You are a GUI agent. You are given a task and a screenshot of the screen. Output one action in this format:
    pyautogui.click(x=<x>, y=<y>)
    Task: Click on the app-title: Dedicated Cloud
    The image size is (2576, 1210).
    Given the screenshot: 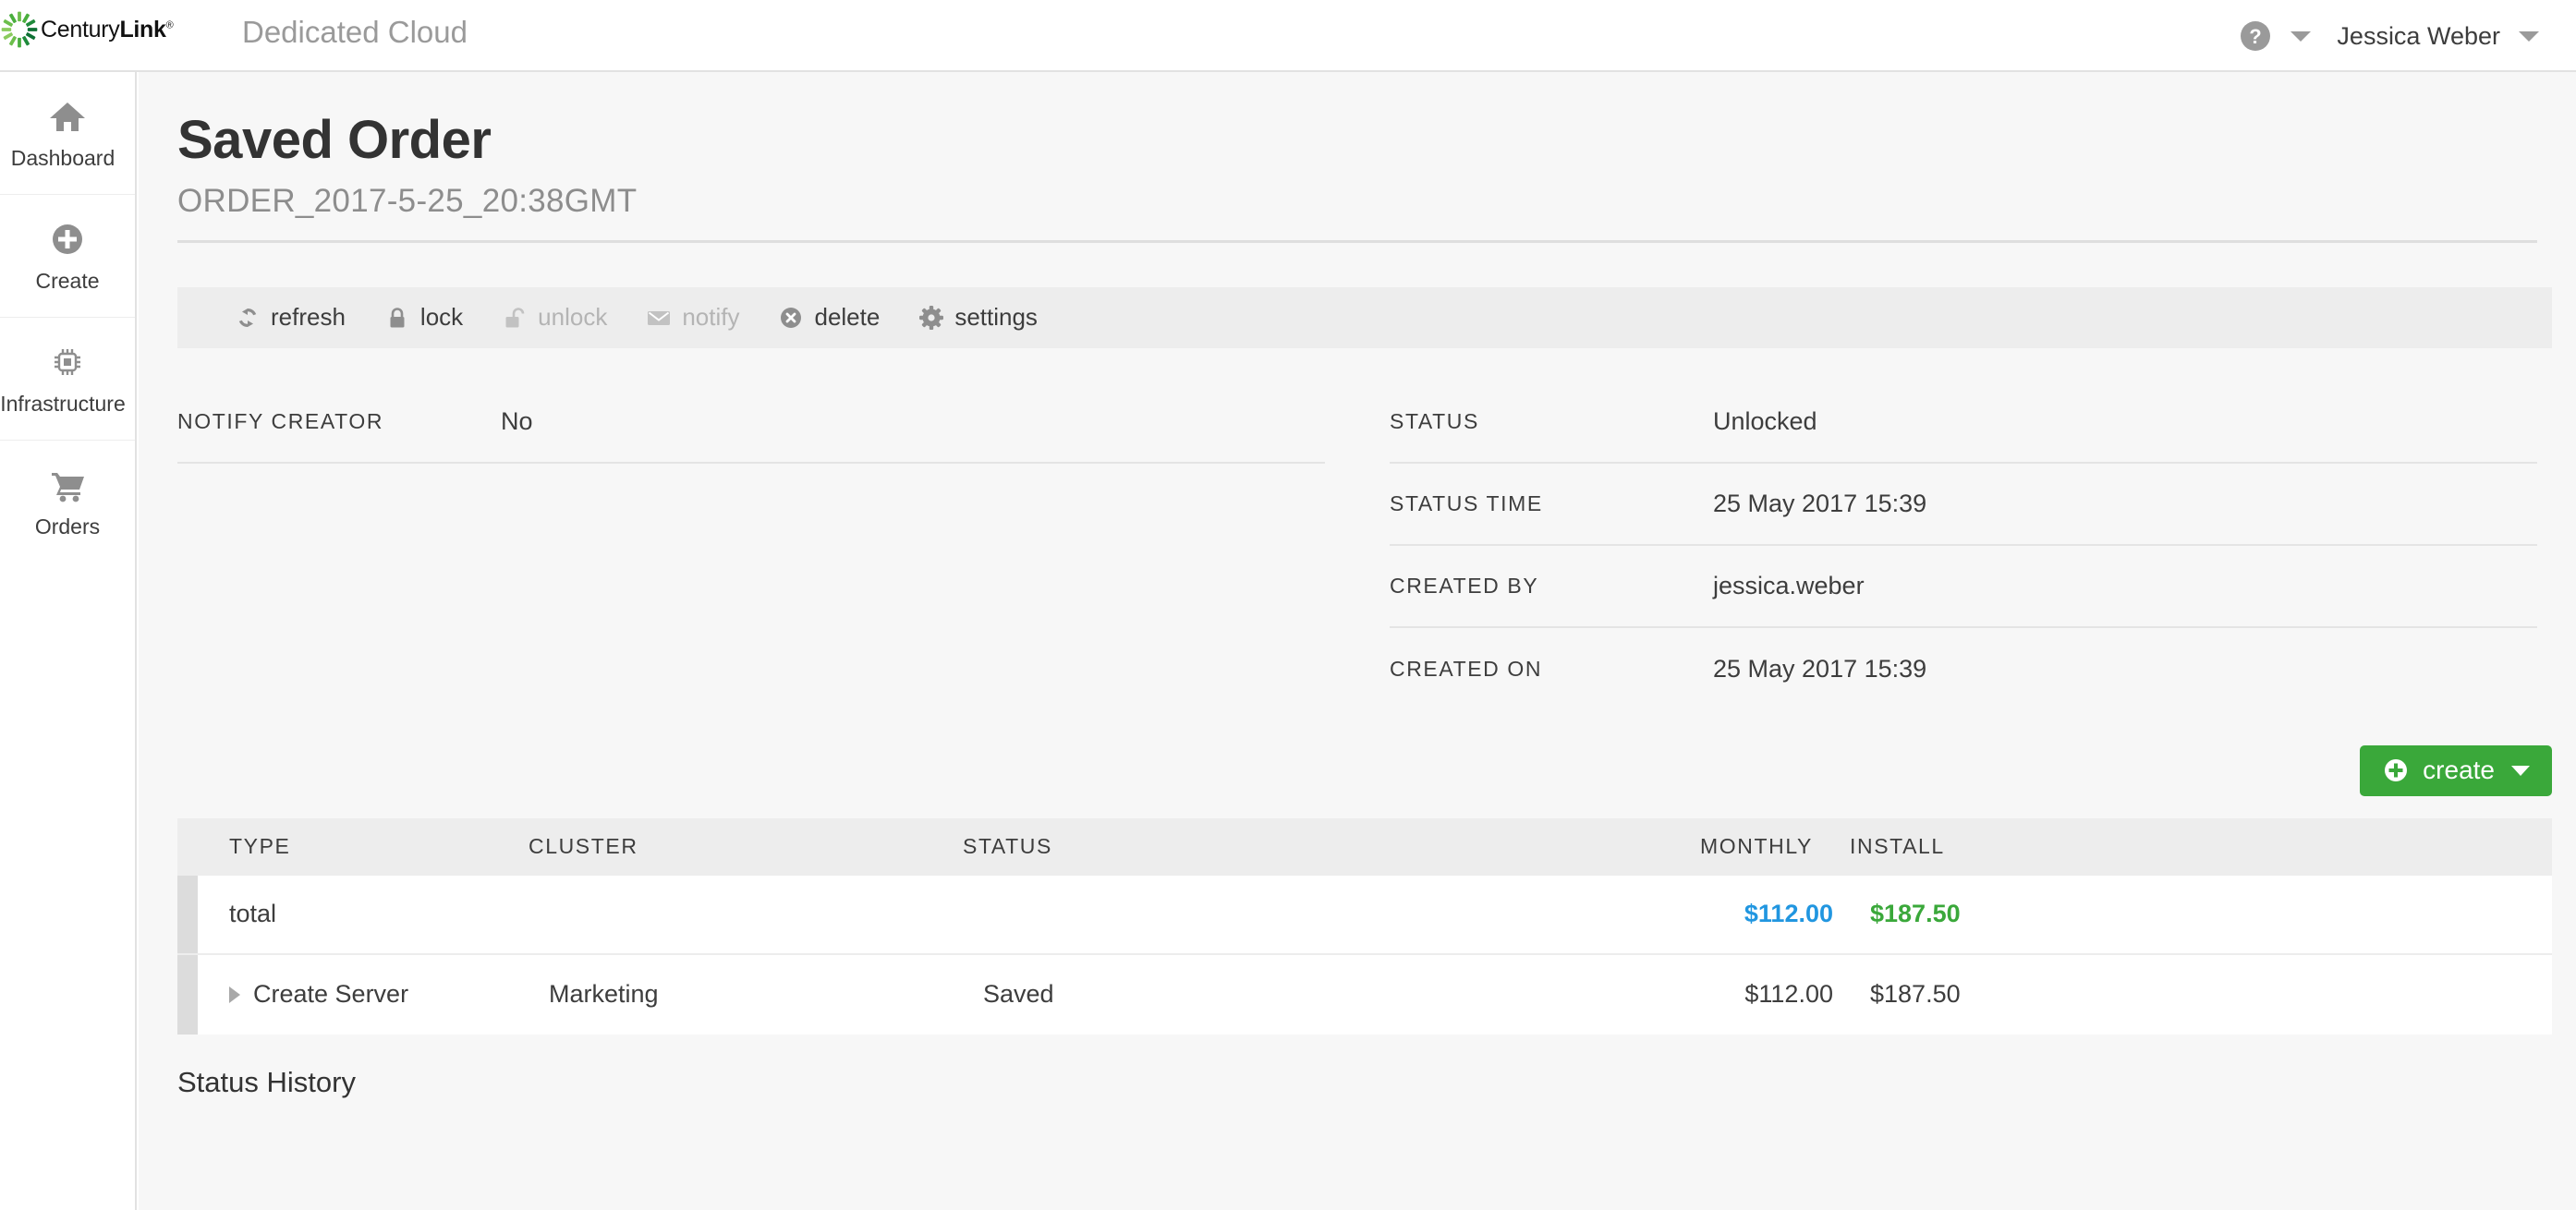 What is the action you would take?
    pyautogui.click(x=355, y=32)
    